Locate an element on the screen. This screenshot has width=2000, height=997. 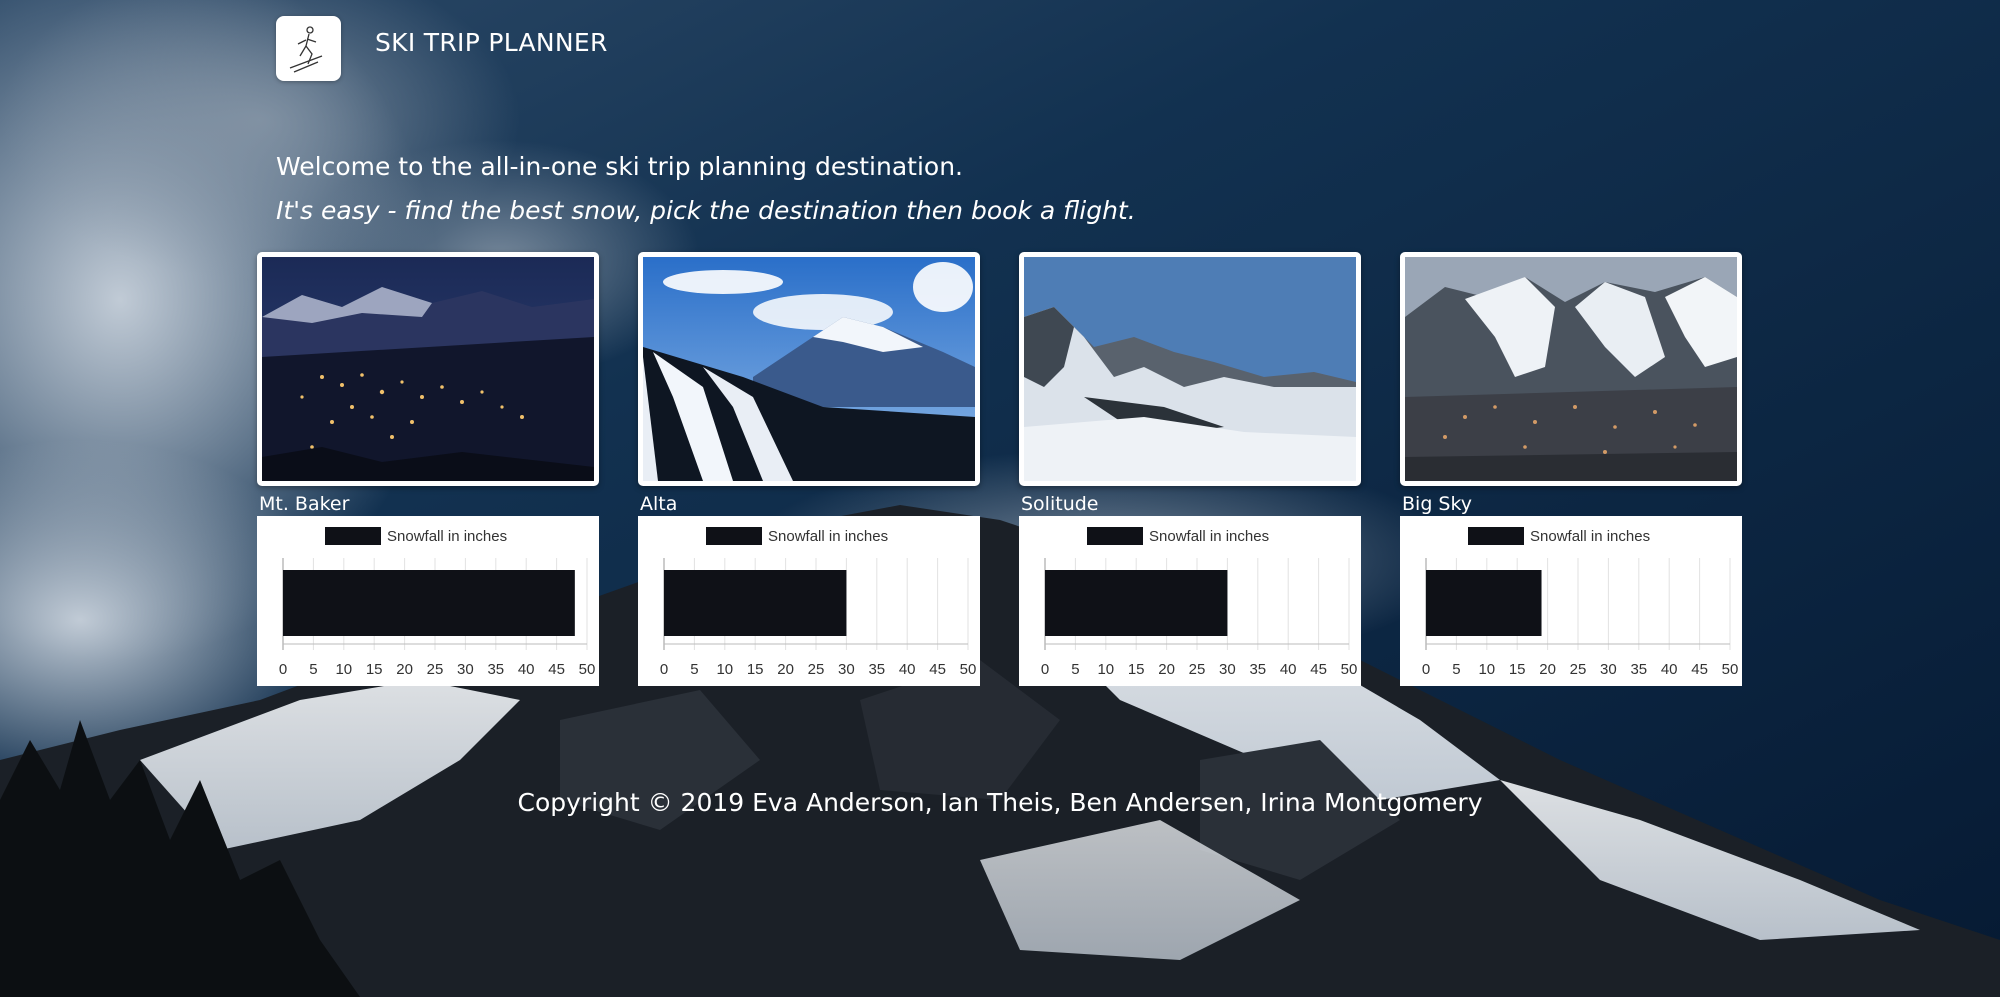
snowy-peaks-photo is located at coordinates (1190, 369).